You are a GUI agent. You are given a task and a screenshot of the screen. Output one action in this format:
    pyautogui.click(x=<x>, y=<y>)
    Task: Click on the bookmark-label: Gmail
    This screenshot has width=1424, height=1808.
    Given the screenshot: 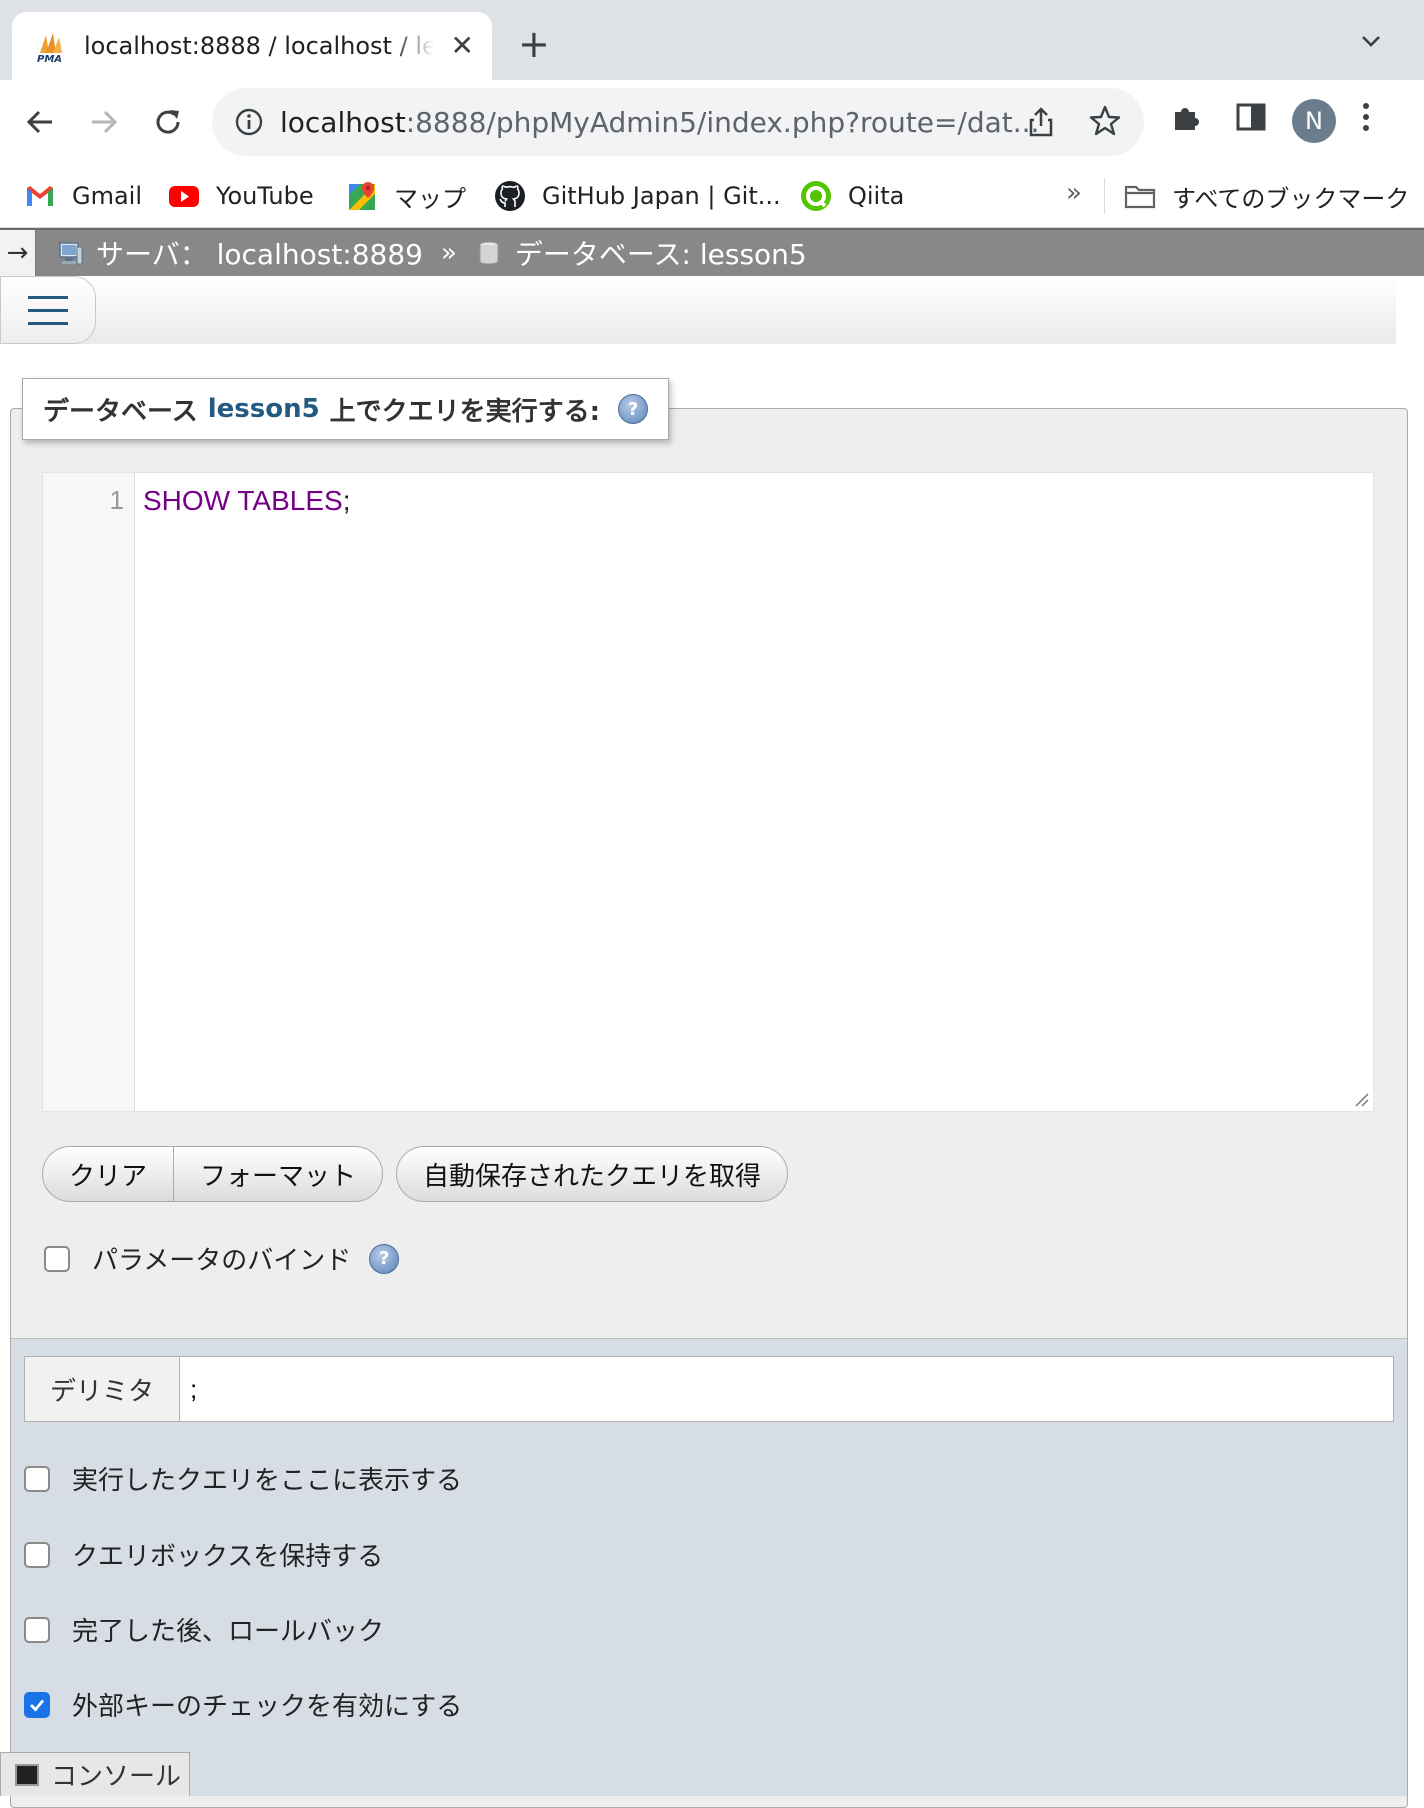 What is the action you would take?
    pyautogui.click(x=107, y=196)
    